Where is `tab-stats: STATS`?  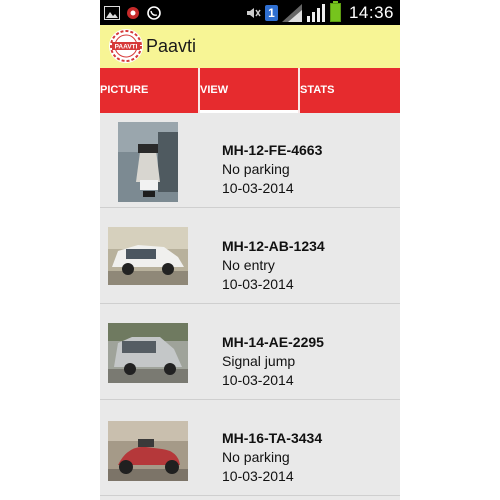 tab-stats: STATS is located at coordinates (350, 90).